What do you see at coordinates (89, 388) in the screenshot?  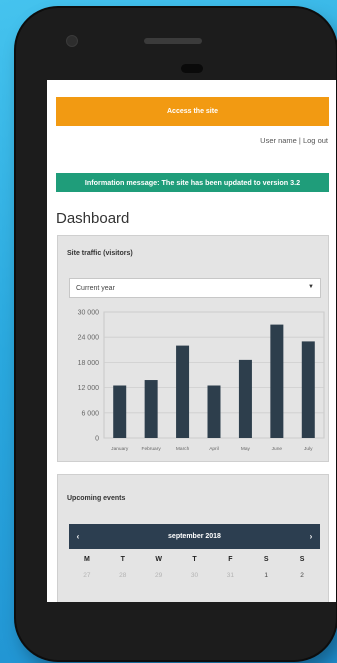 I see `y-tick-label: 12 000` at bounding box center [89, 388].